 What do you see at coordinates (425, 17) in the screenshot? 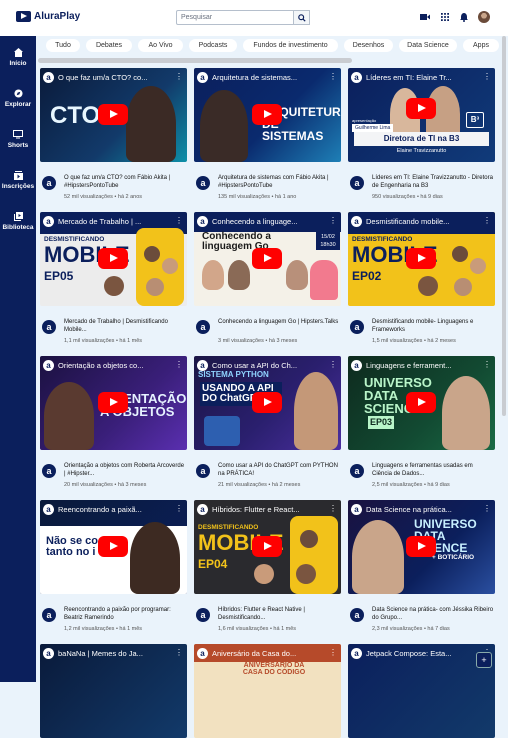
I see `video-camera-icon` at bounding box center [425, 17].